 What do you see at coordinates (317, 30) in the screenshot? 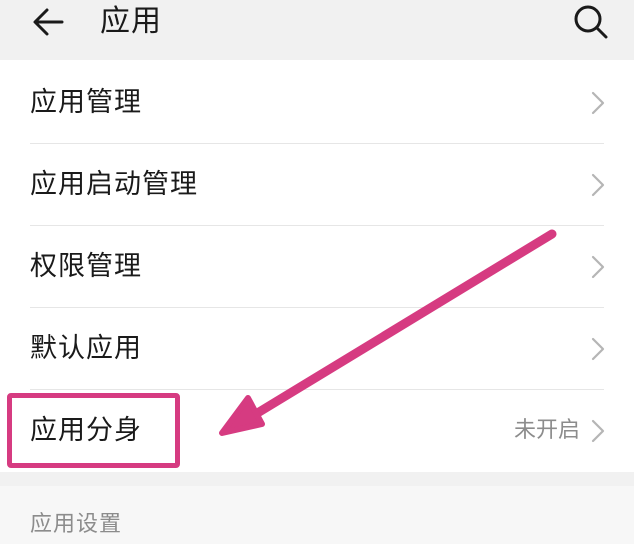
I see `app-header: 应用` at bounding box center [317, 30].